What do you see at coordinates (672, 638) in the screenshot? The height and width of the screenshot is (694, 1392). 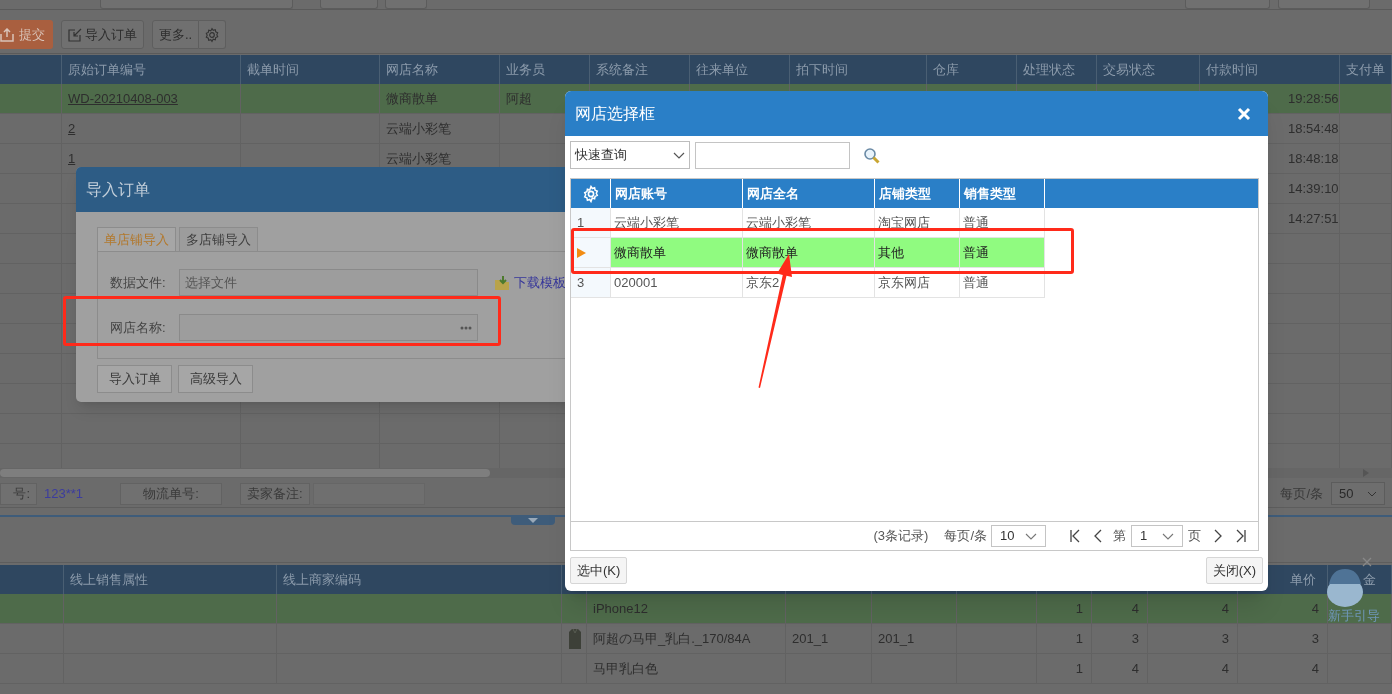 I see `table-cell-text: 阿超の马甲_乳白._170/84A` at bounding box center [672, 638].